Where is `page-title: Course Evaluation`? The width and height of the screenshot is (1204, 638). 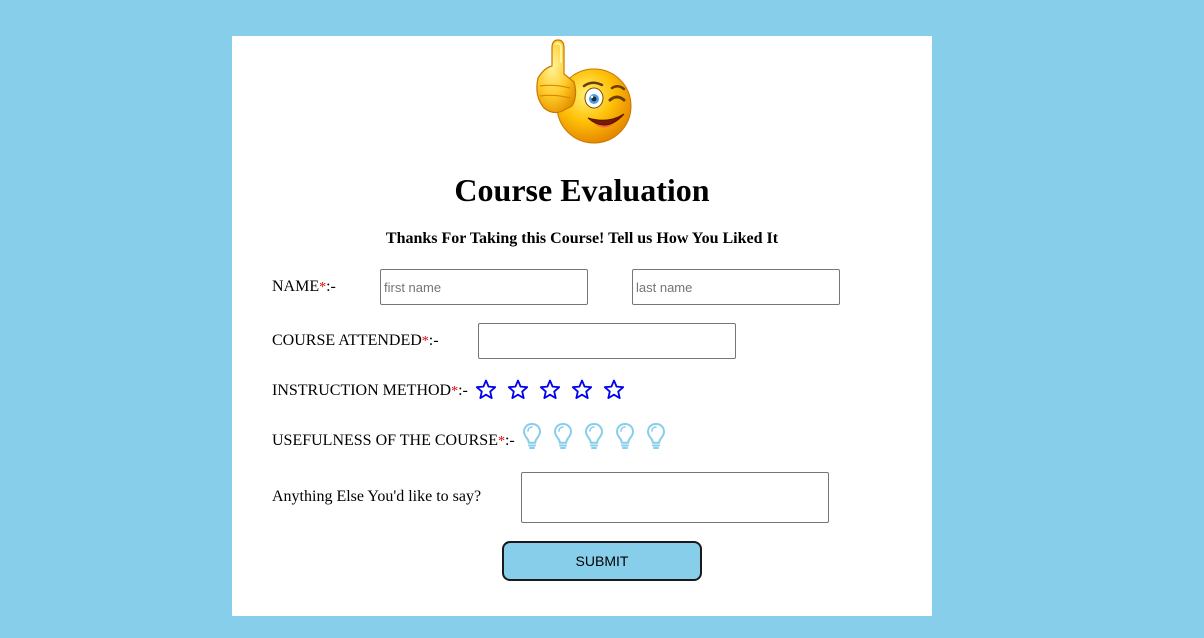
page-title: Course Evaluation is located at coordinates (582, 190).